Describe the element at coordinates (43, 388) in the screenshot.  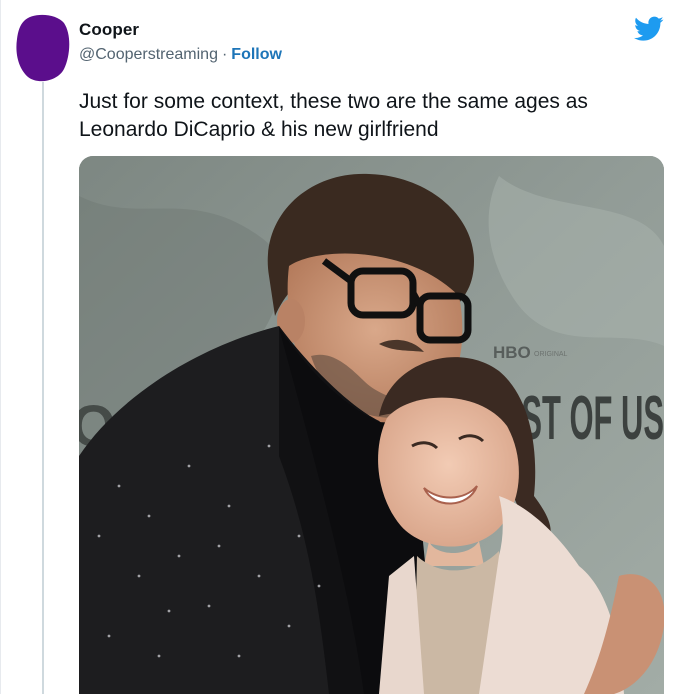
I see `thread-line` at that location.